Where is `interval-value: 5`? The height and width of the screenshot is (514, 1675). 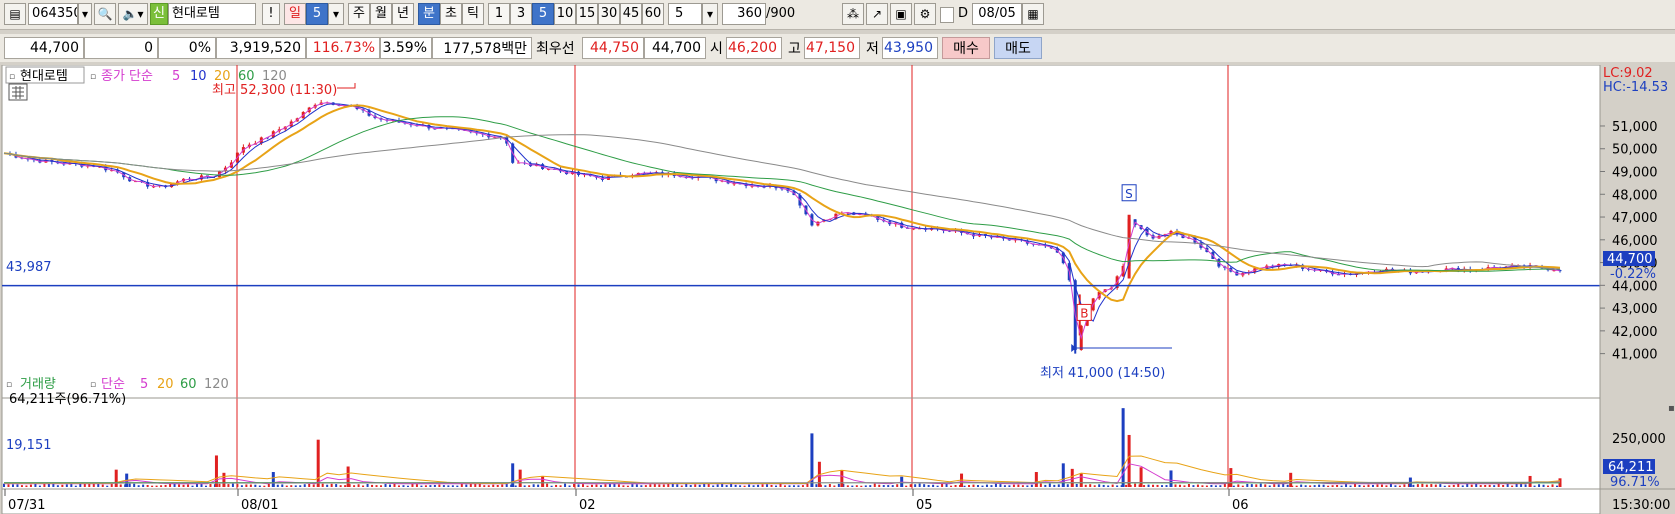
interval-value: 5 is located at coordinates (685, 14).